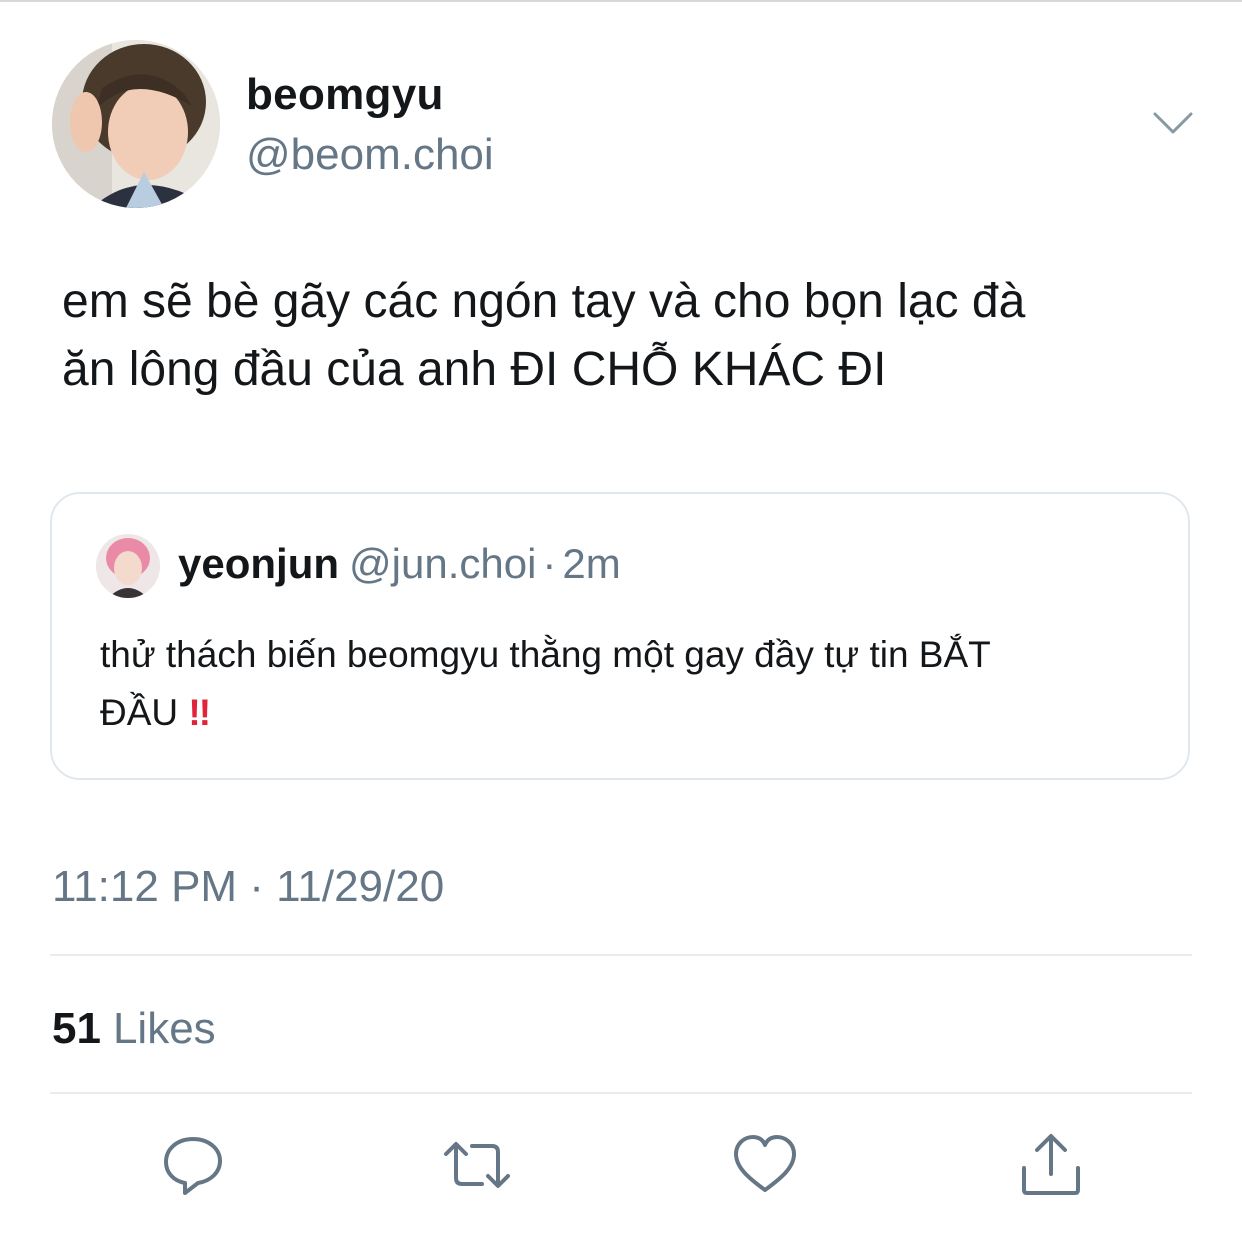 This screenshot has width=1242, height=1234. I want to click on share-icon, so click(1051, 1165).